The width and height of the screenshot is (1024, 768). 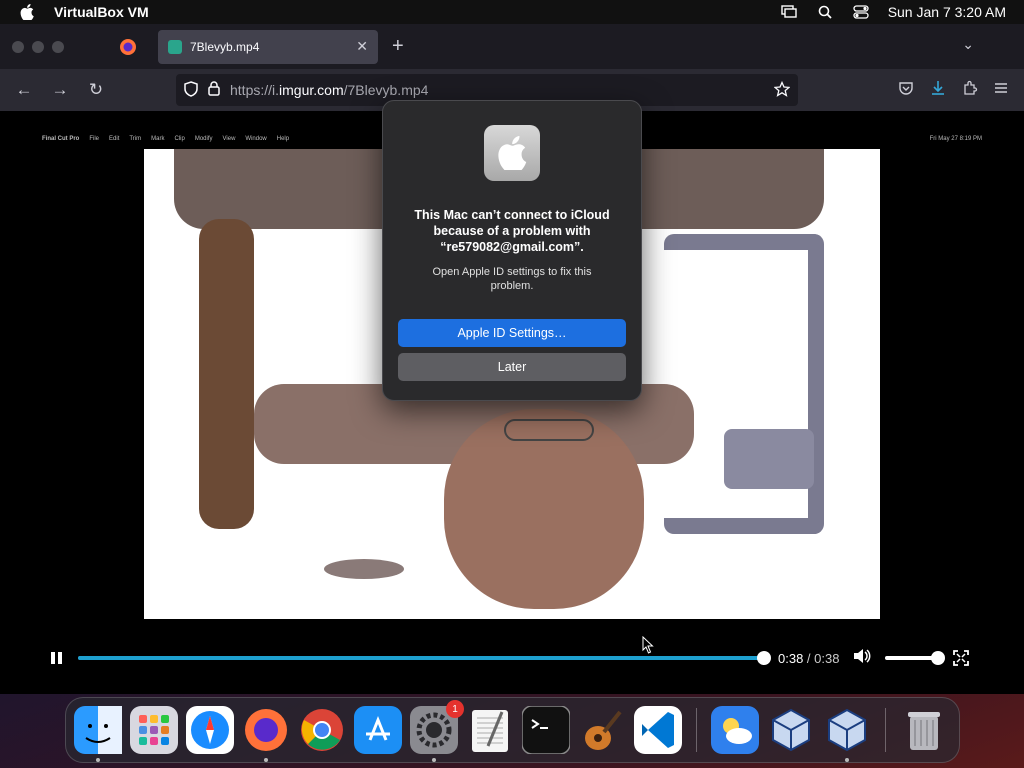 What do you see at coordinates (764, 658) in the screenshot?
I see `progress-knob` at bounding box center [764, 658].